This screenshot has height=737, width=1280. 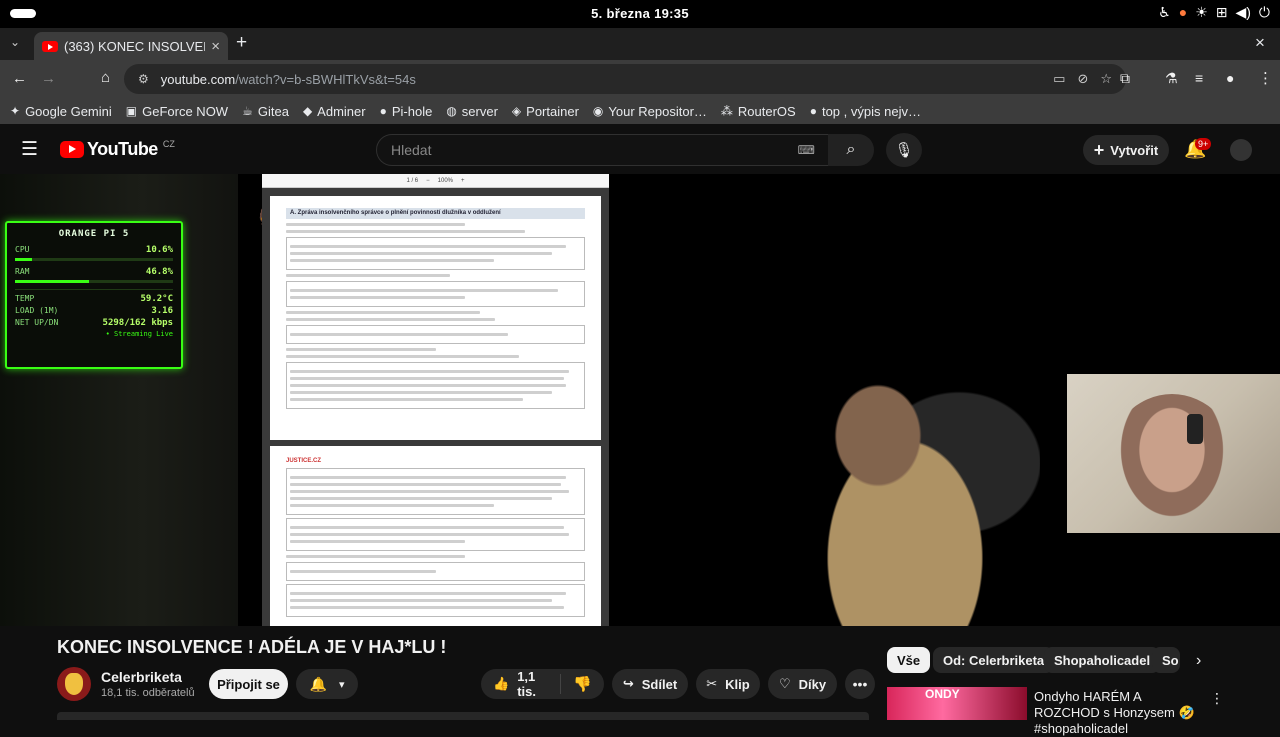 I want to click on plus-icon: +, so click(x=1099, y=149).